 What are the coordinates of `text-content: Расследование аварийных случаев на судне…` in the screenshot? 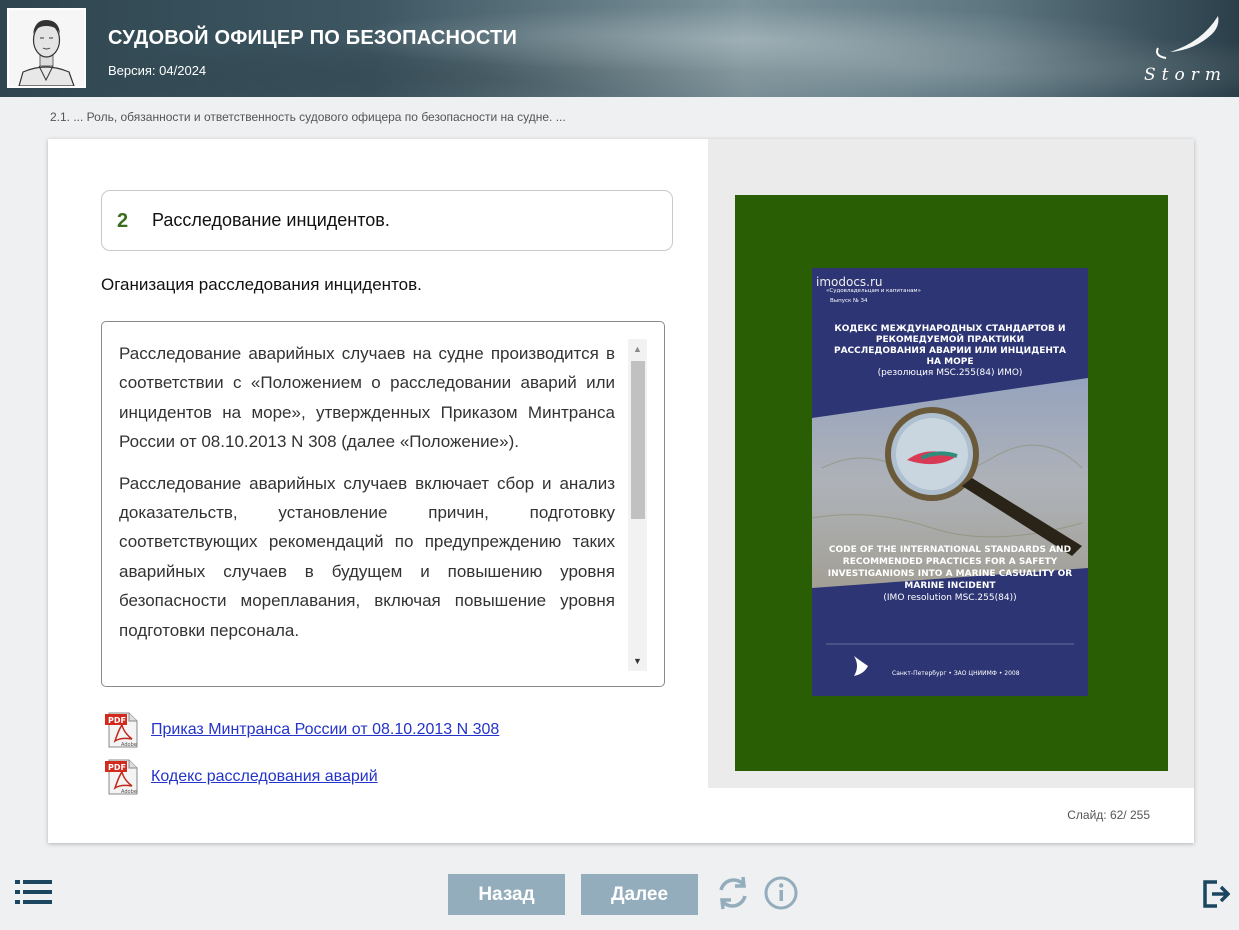 It's located at (367, 507).